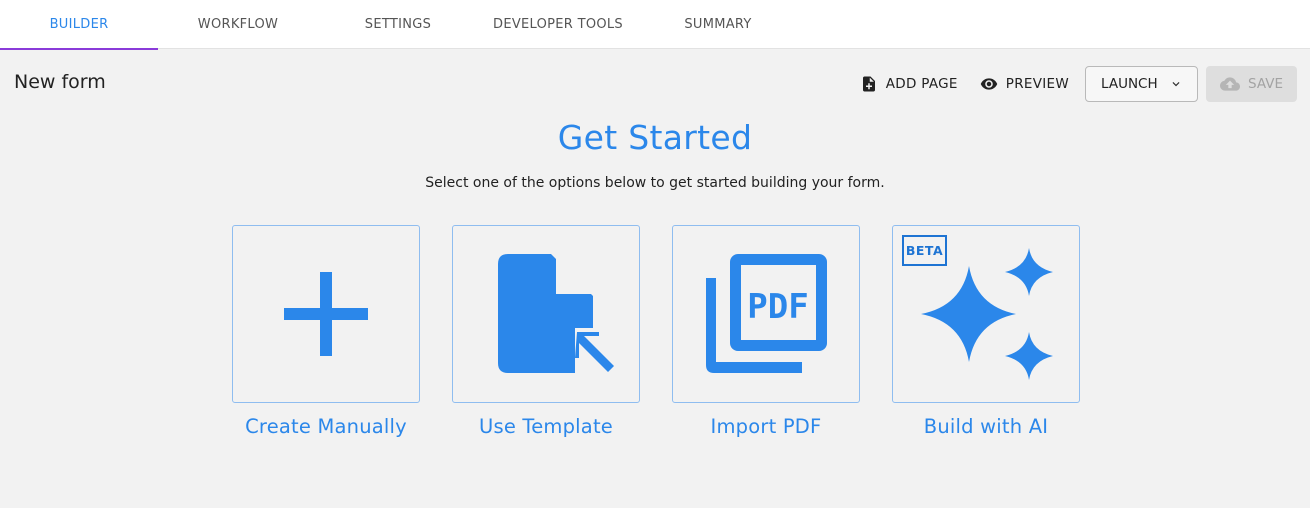  Describe the element at coordinates (1037, 84) in the screenshot. I see `preview-label: PREVIEW` at that location.